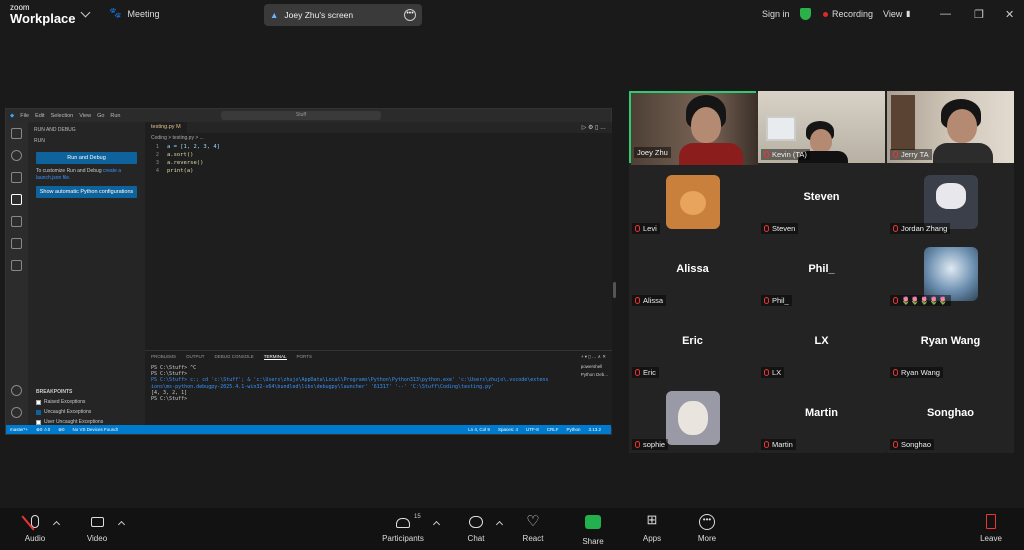 This screenshot has width=1024, height=550. Describe the element at coordinates (275, 357) in the screenshot. I see `tab-terminal: TERMINAL` at that location.